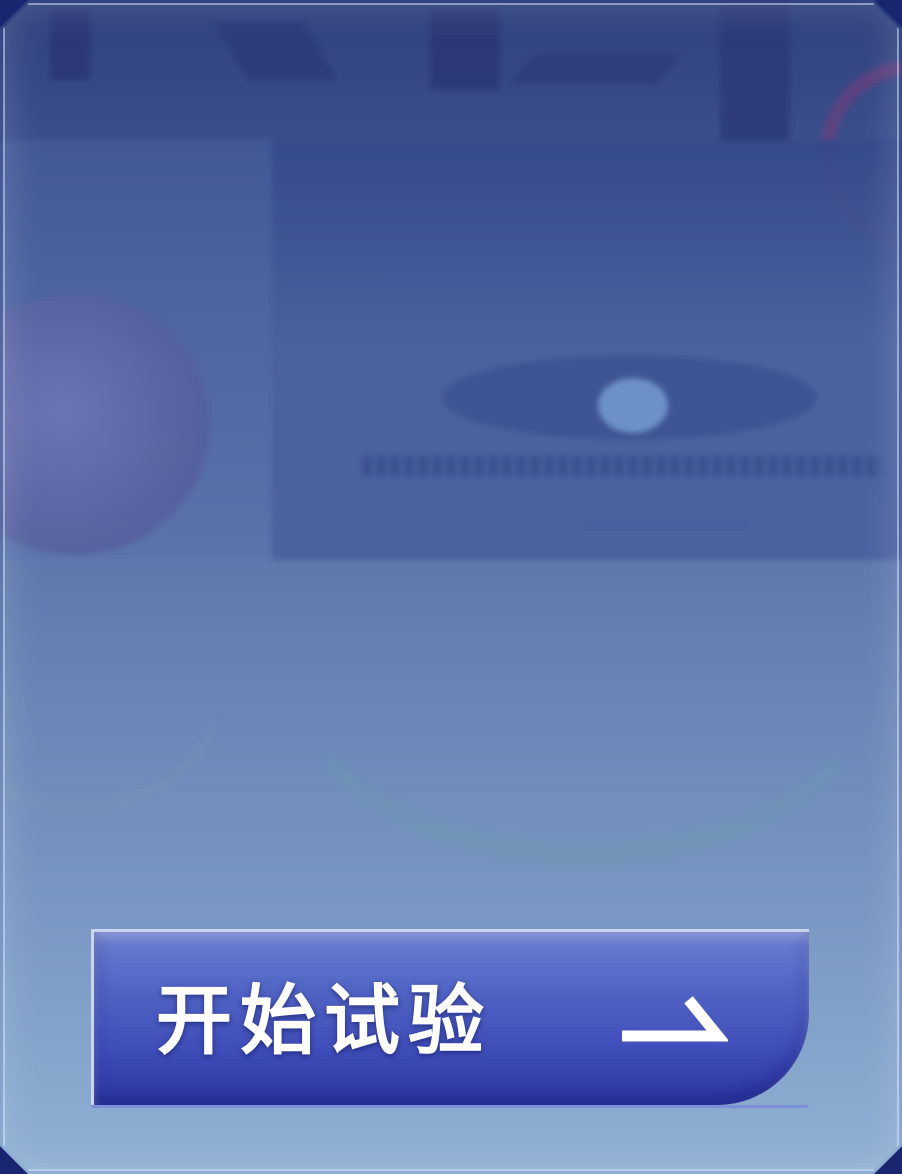 The height and width of the screenshot is (1174, 902). What do you see at coordinates (324, 1020) in the screenshot?
I see `start-button-label: 开始试验` at bounding box center [324, 1020].